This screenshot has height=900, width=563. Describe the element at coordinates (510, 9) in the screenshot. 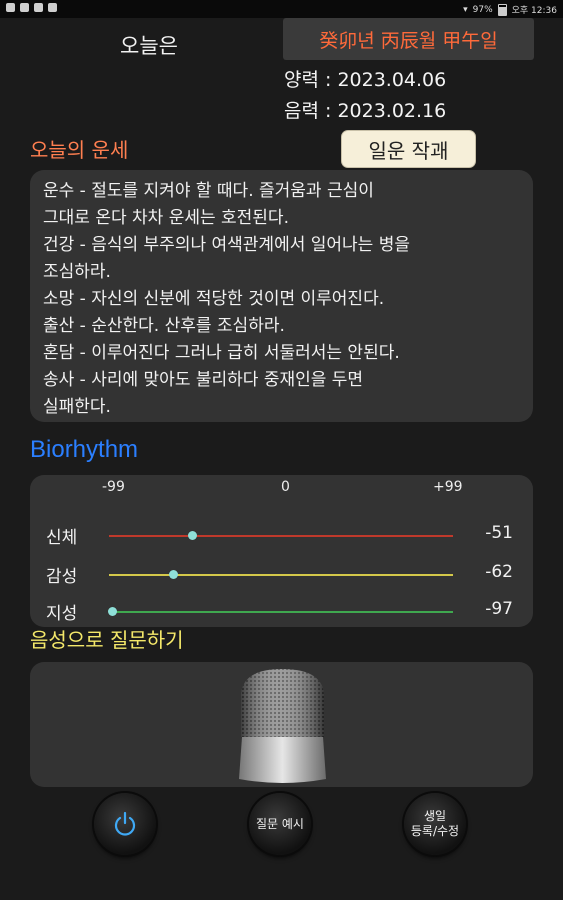

I see `system-tray: ▾ 97% 오후 12:36` at that location.